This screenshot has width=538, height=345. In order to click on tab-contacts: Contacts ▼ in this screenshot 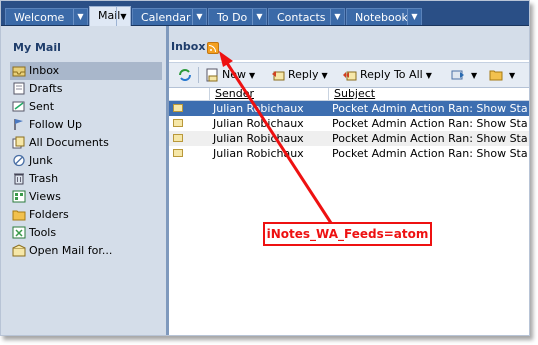, I will do `click(306, 16)`.